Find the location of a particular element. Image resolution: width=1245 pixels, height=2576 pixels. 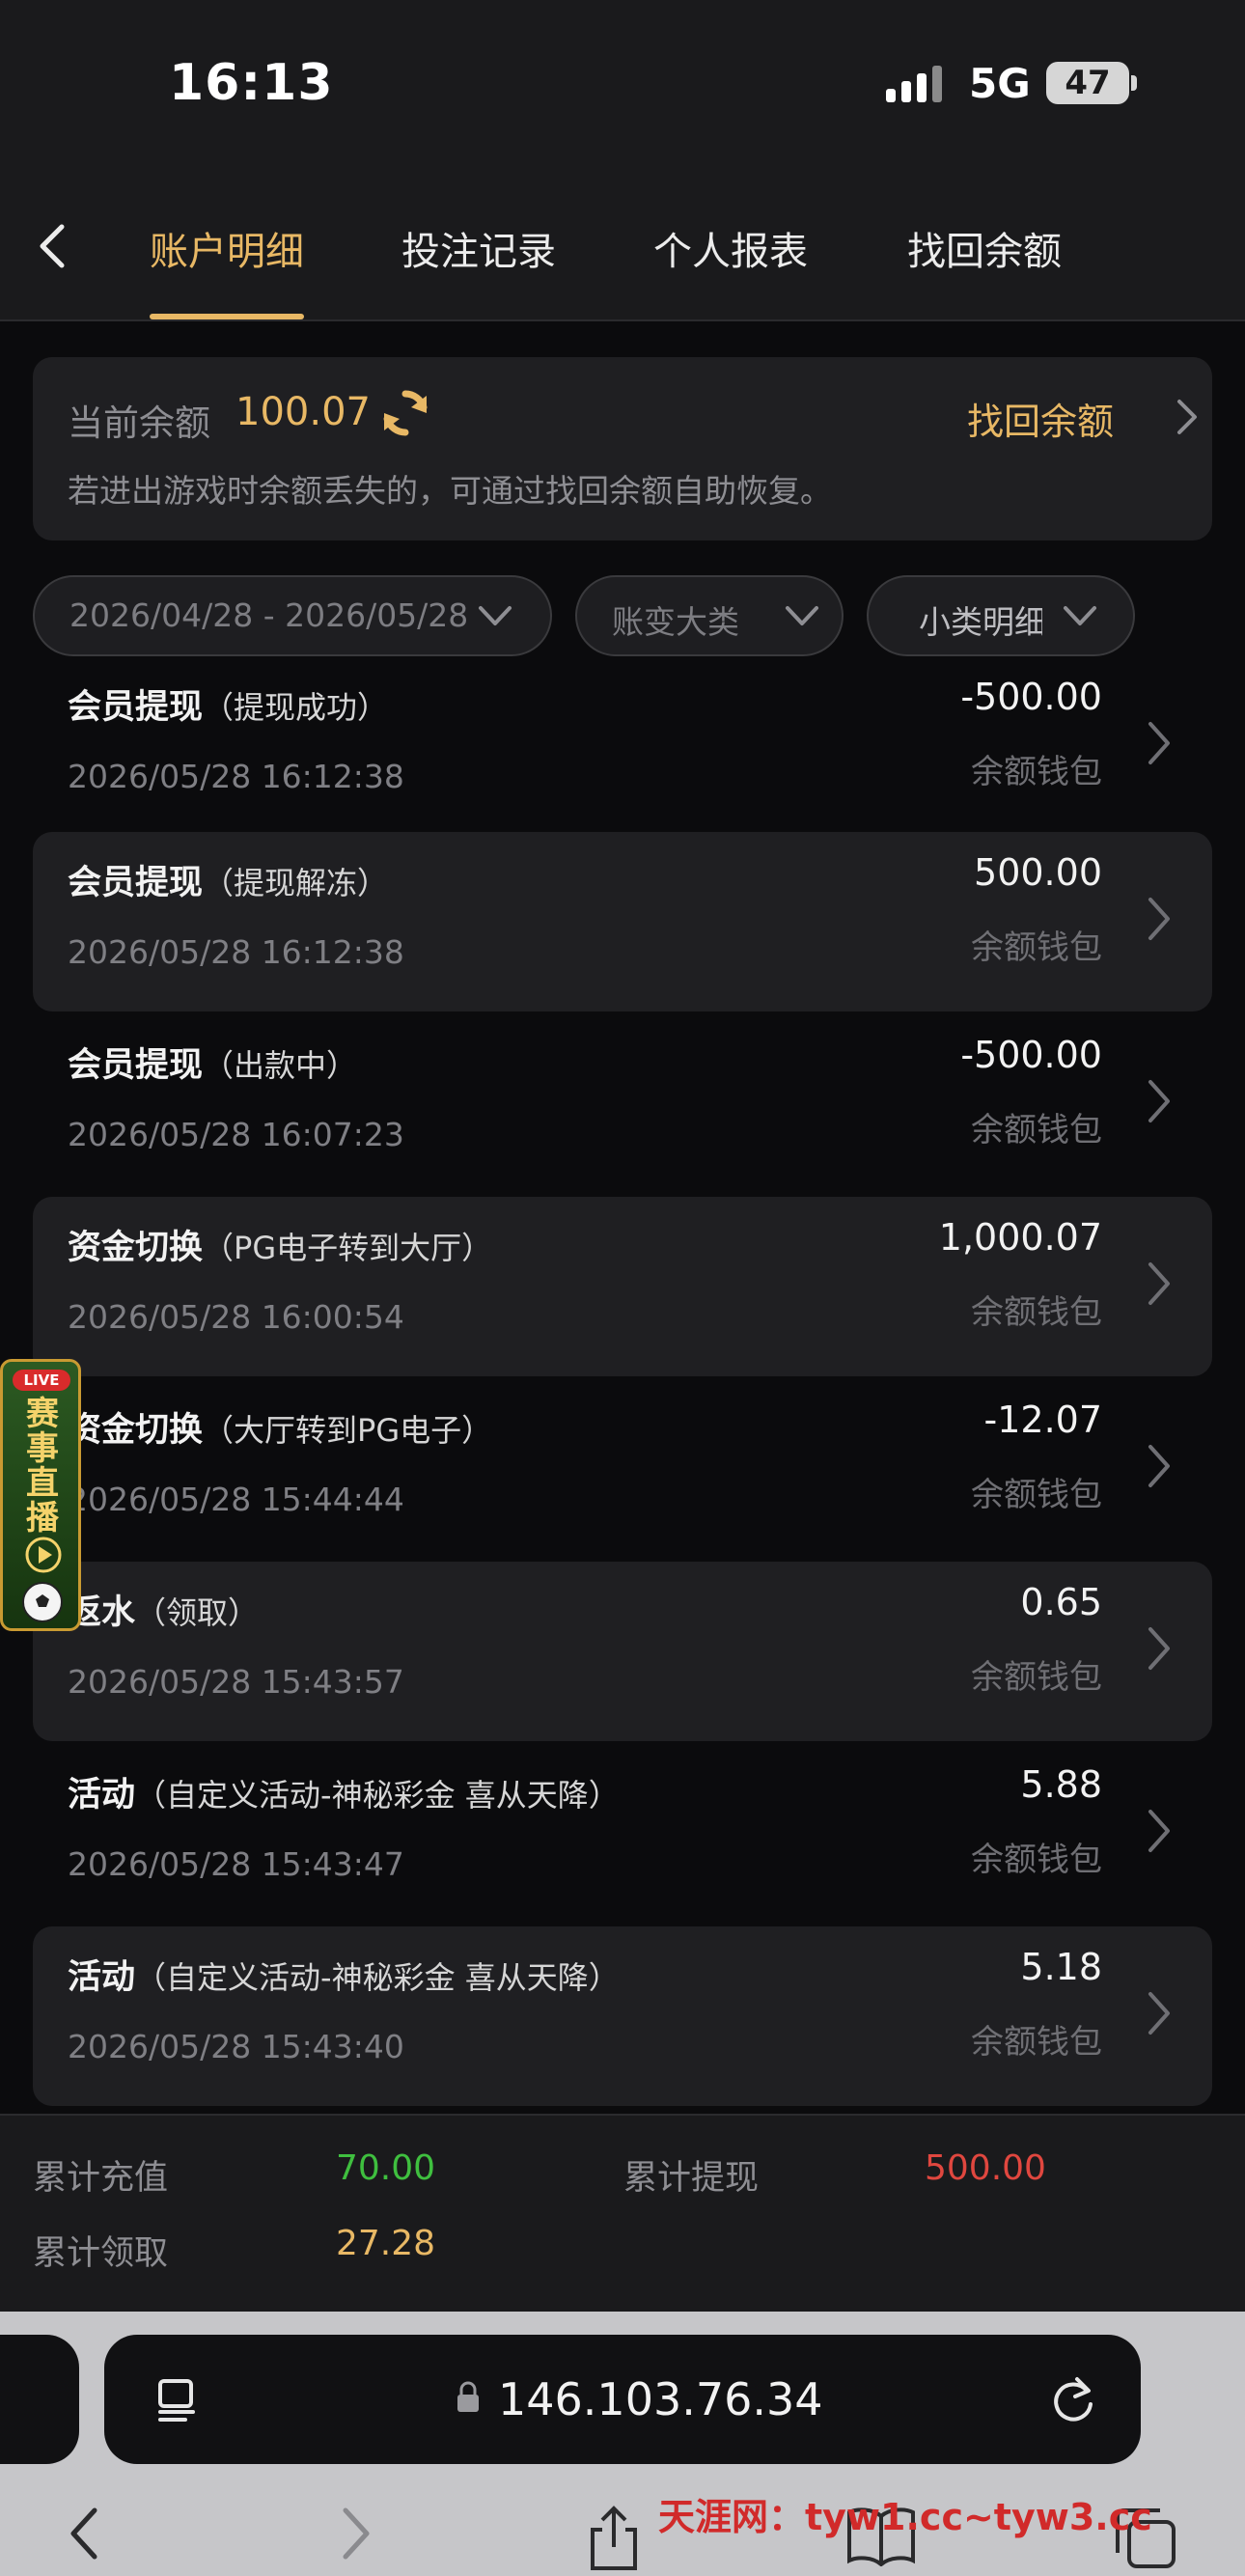

recharge-total-label: 累计充值 is located at coordinates (101, 2178).